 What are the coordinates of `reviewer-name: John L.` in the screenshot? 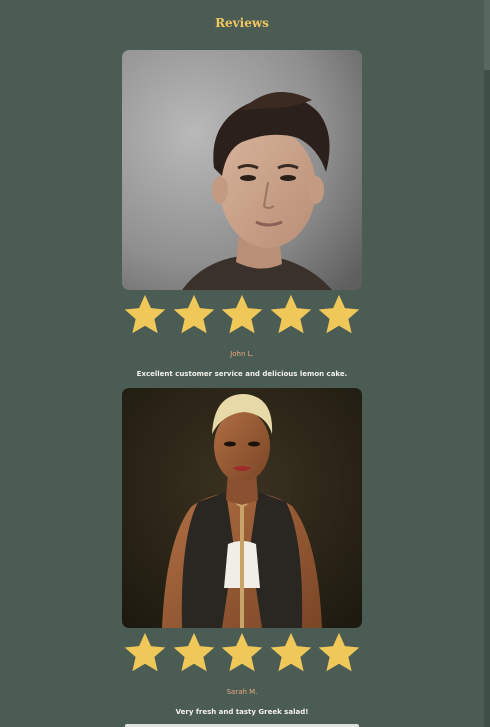 It's located at (242, 354).